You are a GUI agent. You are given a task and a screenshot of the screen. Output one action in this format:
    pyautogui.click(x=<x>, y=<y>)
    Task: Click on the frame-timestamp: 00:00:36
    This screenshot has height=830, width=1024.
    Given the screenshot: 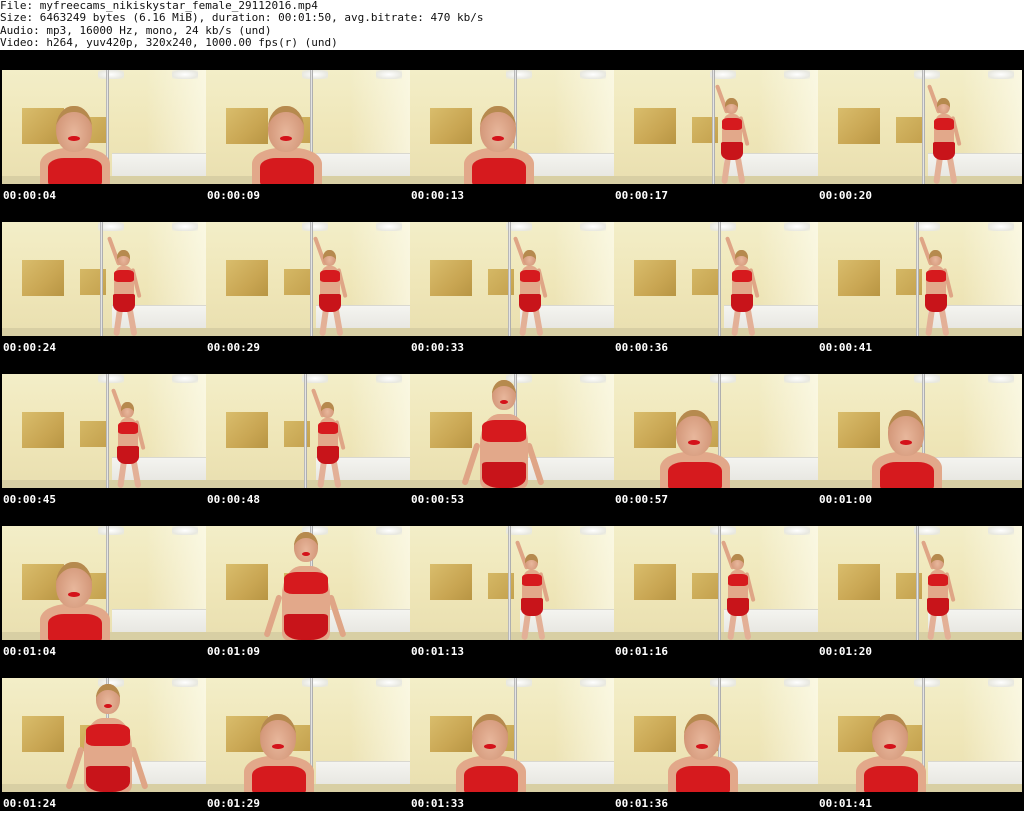 What is the action you would take?
    pyautogui.click(x=641, y=347)
    